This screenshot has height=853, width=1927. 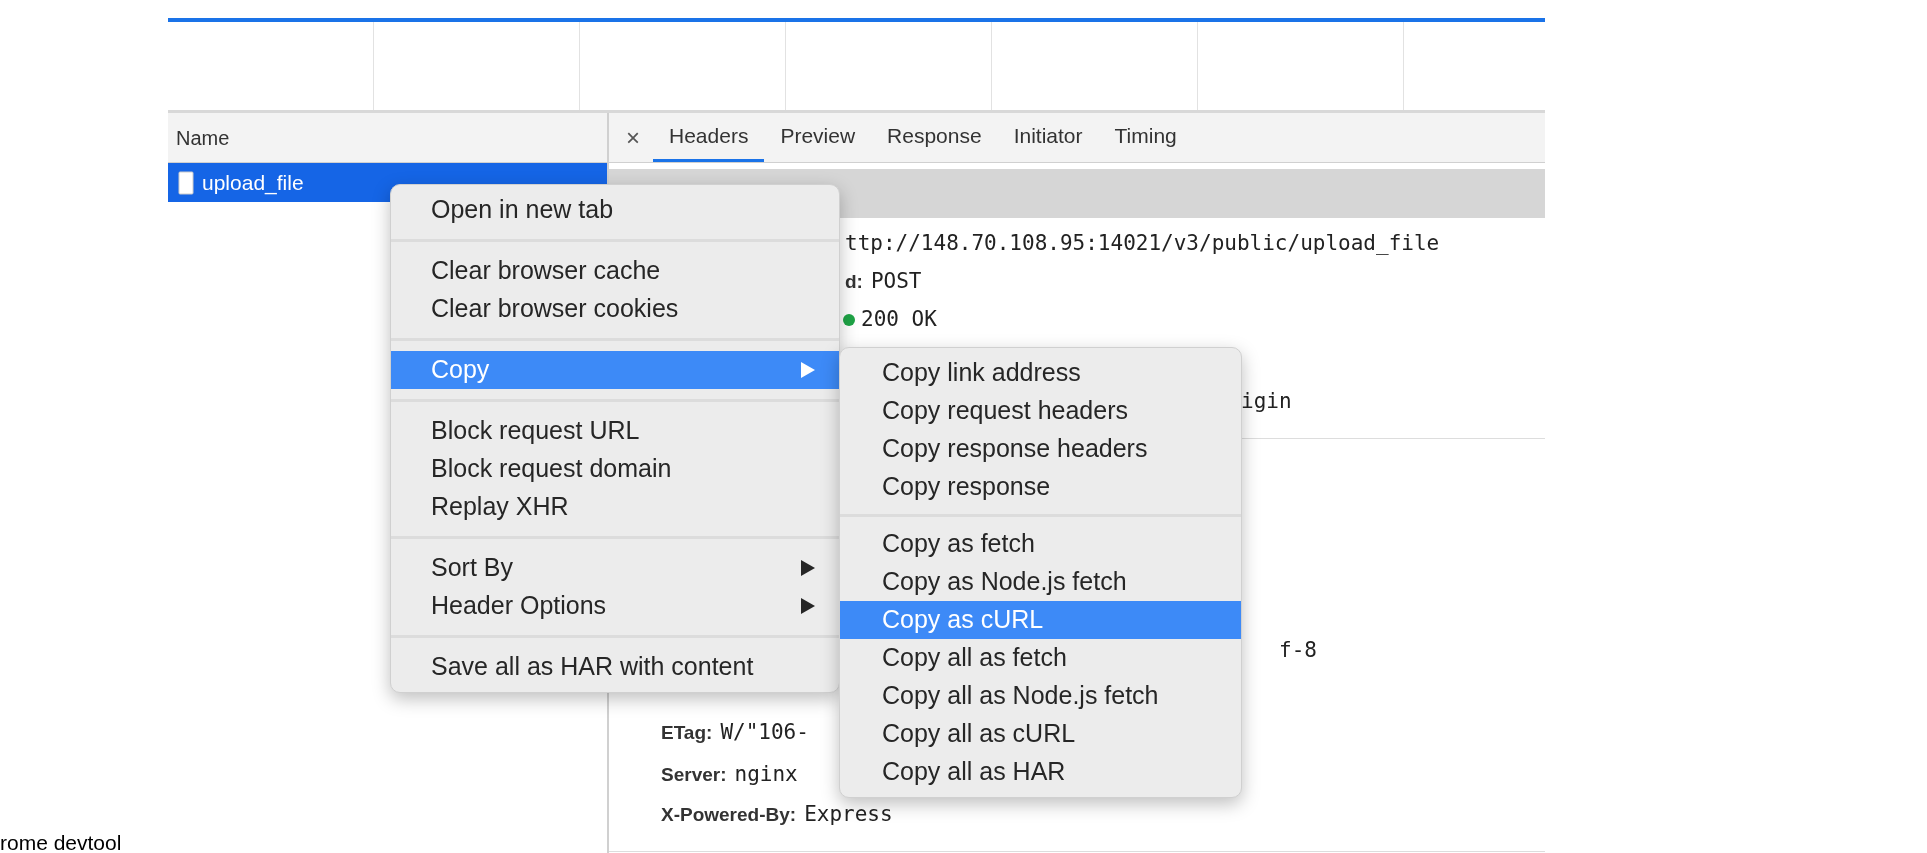 I want to click on header-value: igin, so click(x=1266, y=402).